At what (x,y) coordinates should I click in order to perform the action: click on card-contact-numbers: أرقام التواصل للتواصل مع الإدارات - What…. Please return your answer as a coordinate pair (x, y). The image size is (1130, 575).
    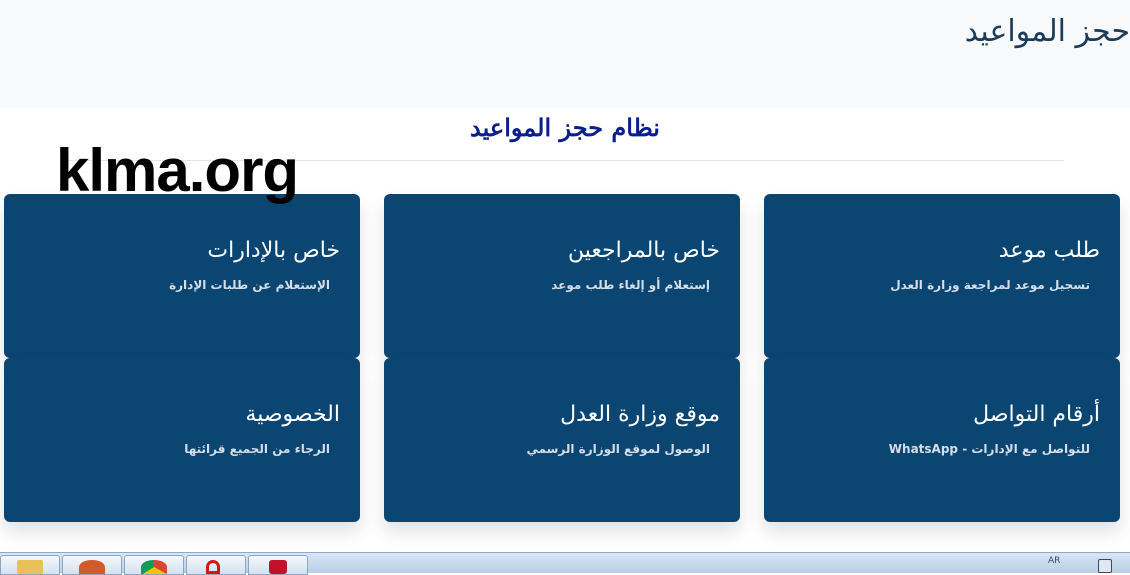
    Looking at the image, I should click on (942, 440).